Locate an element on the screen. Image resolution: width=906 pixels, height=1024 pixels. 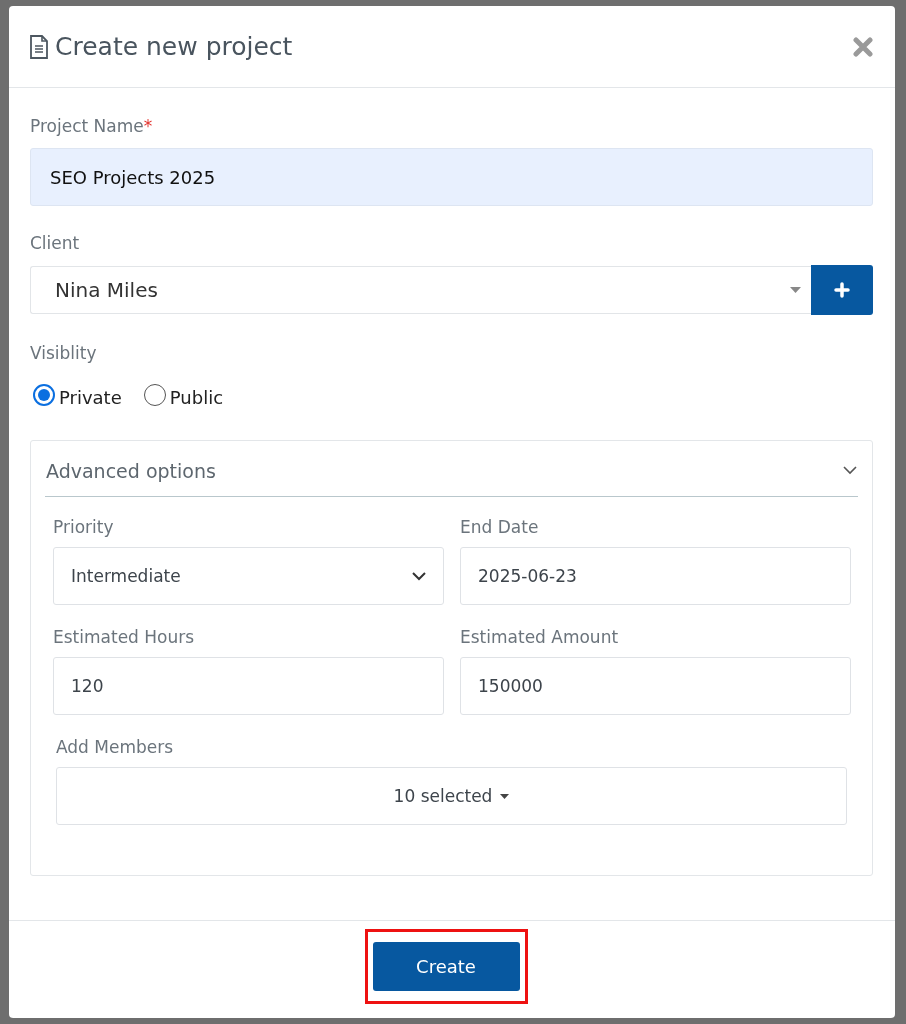
radio-label: Public is located at coordinates (196, 397).